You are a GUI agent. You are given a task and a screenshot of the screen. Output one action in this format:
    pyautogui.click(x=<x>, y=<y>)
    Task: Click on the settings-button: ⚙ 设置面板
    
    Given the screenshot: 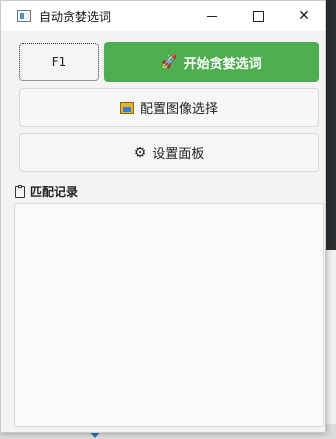 What is the action you would take?
    pyautogui.click(x=169, y=152)
    